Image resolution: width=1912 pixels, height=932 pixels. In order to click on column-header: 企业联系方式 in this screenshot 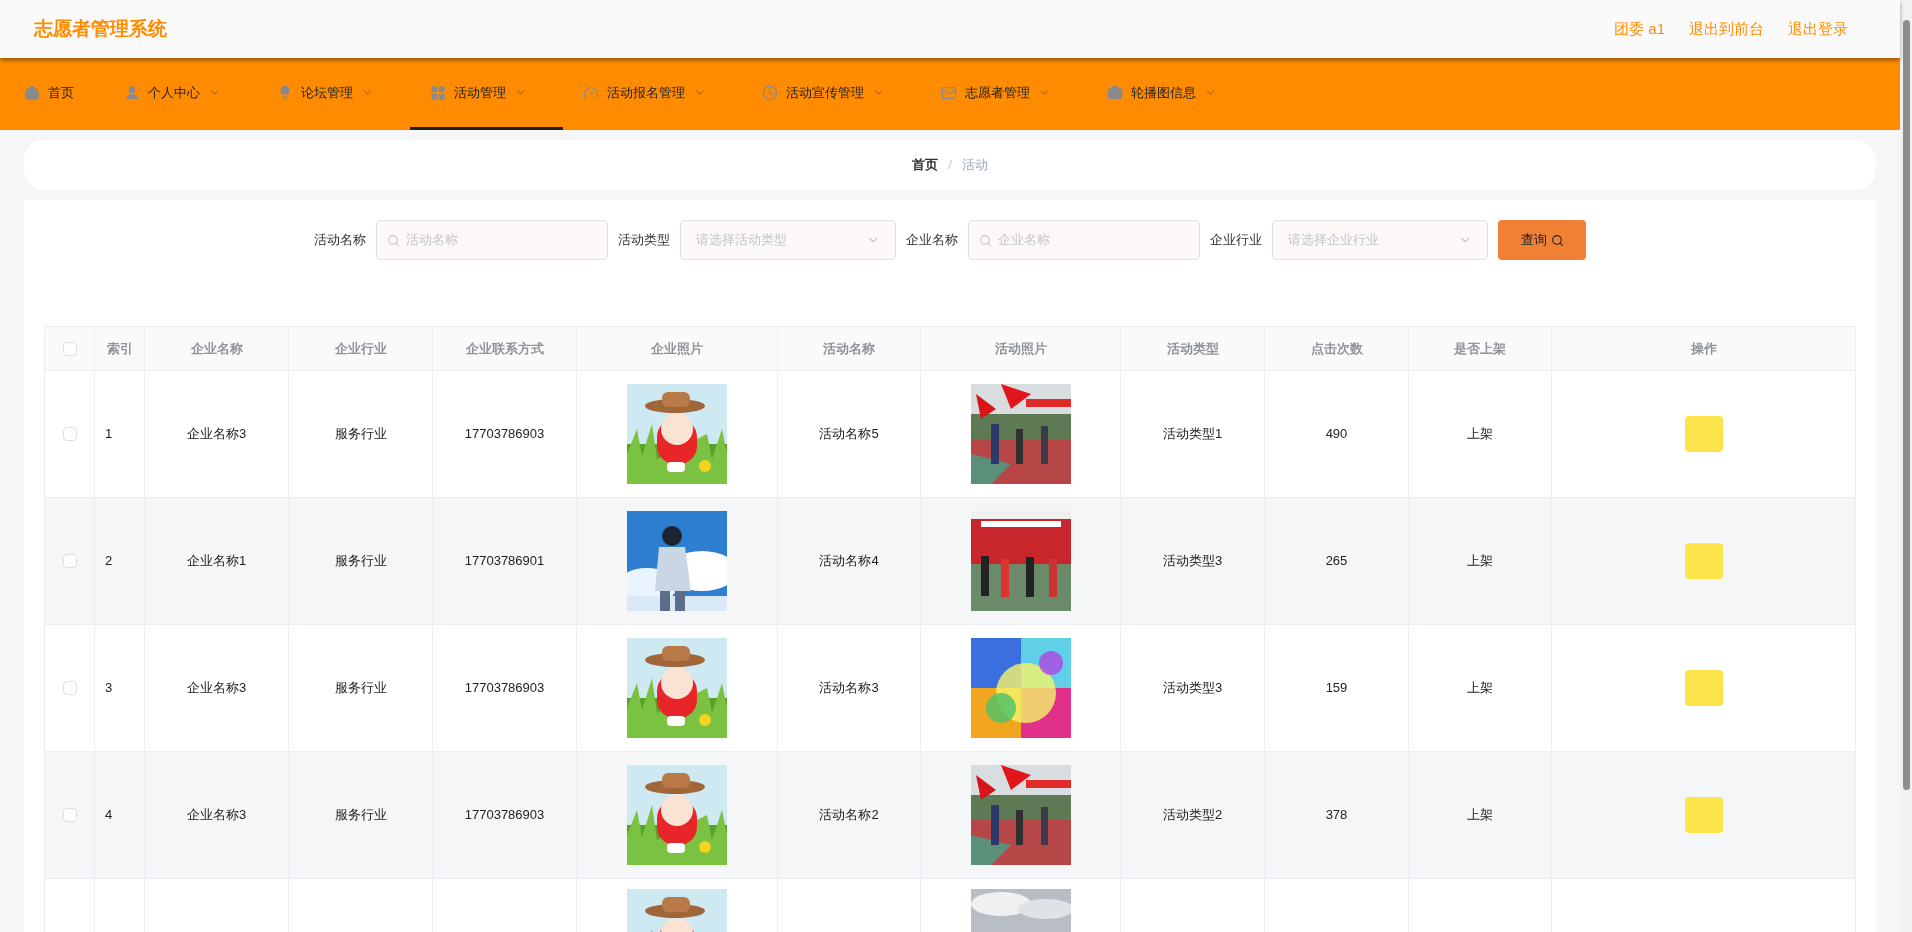, I will do `click(504, 348)`.